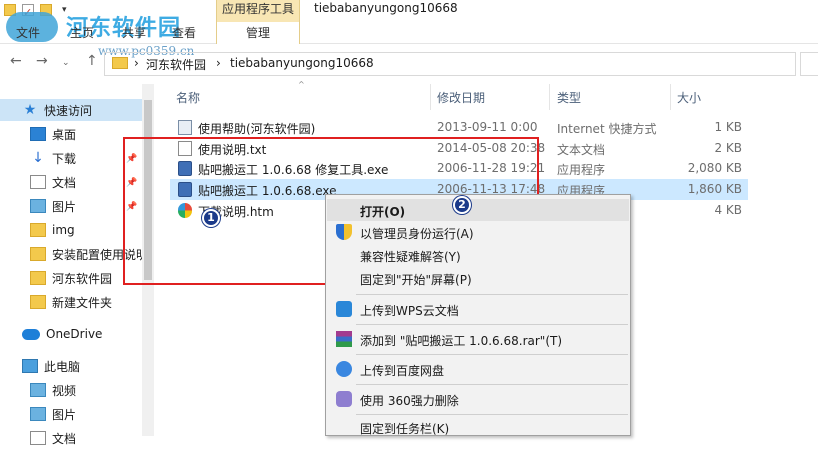 This screenshot has height=449, width=818. Describe the element at coordinates (409, 311) in the screenshot. I see `menu-item-label: 上传到WPS云文档` at that location.